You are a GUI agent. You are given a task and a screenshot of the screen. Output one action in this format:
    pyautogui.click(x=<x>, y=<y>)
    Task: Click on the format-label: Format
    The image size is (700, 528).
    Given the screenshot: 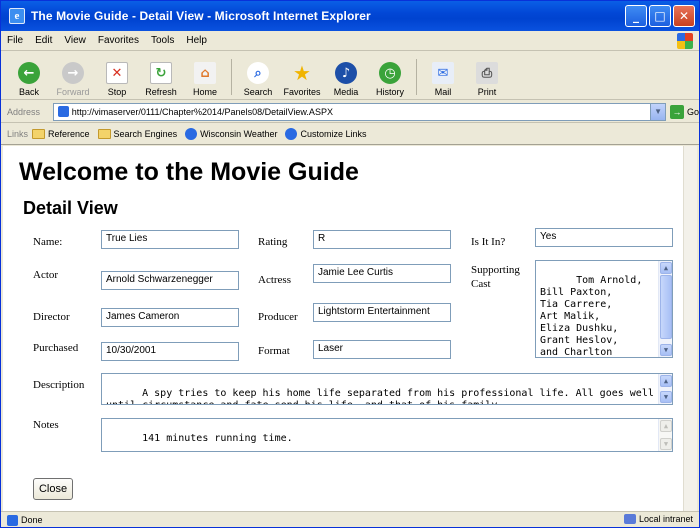 What is the action you would take?
    pyautogui.click(x=274, y=351)
    